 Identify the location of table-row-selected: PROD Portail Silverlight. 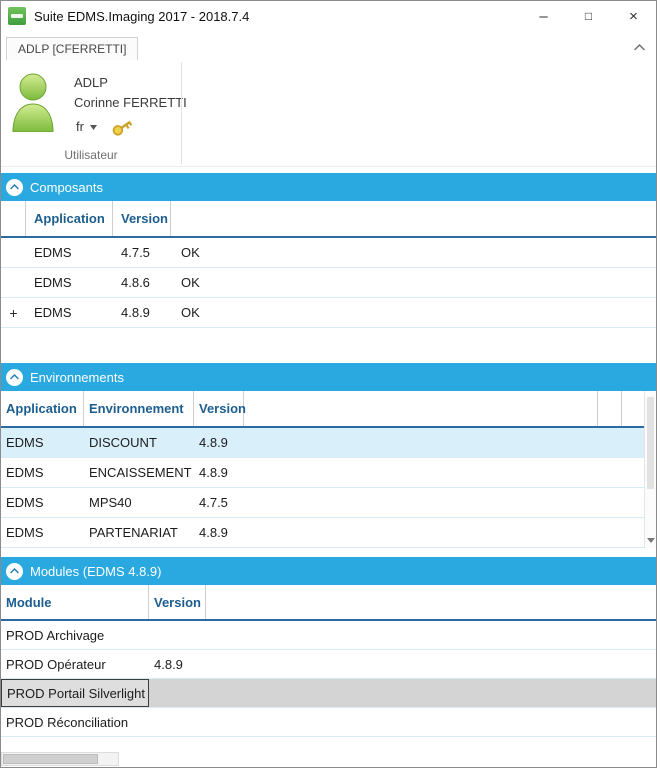
(328, 693).